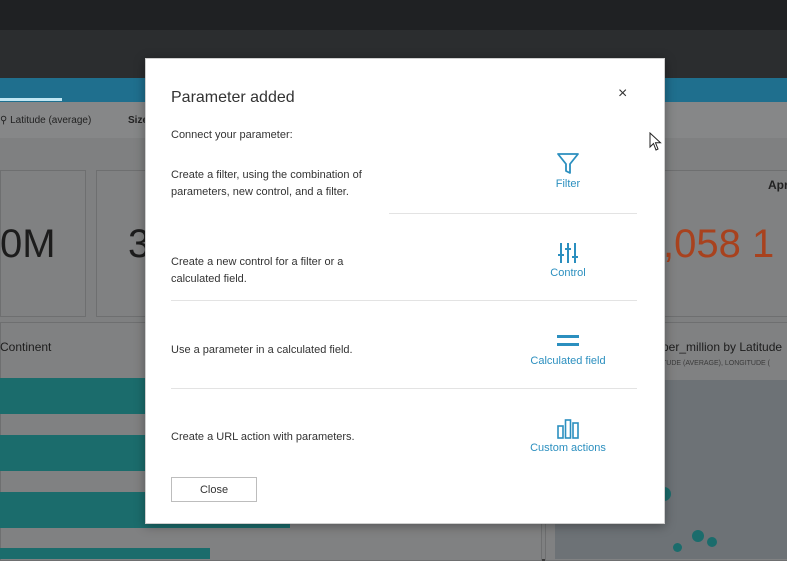 The width and height of the screenshot is (787, 561). Describe the element at coordinates (568, 273) in the screenshot. I see `control-action-label: Control` at that location.